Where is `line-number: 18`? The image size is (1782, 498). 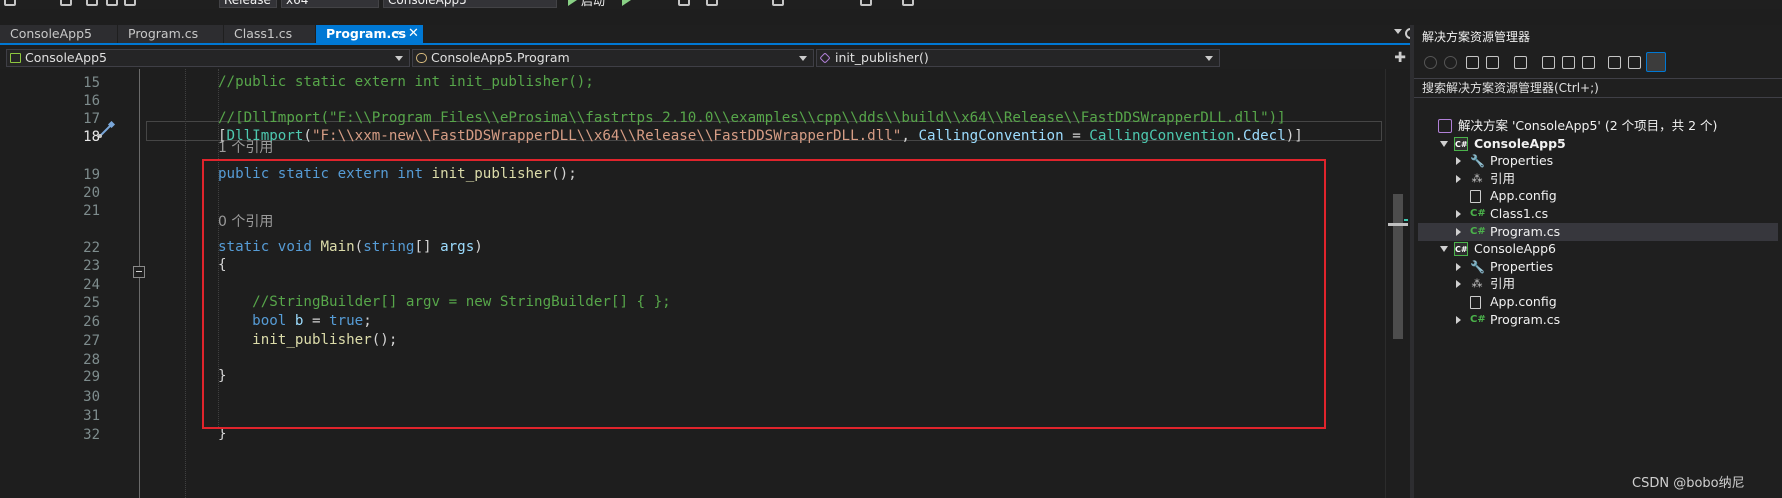
line-number: 18 is located at coordinates (70, 137).